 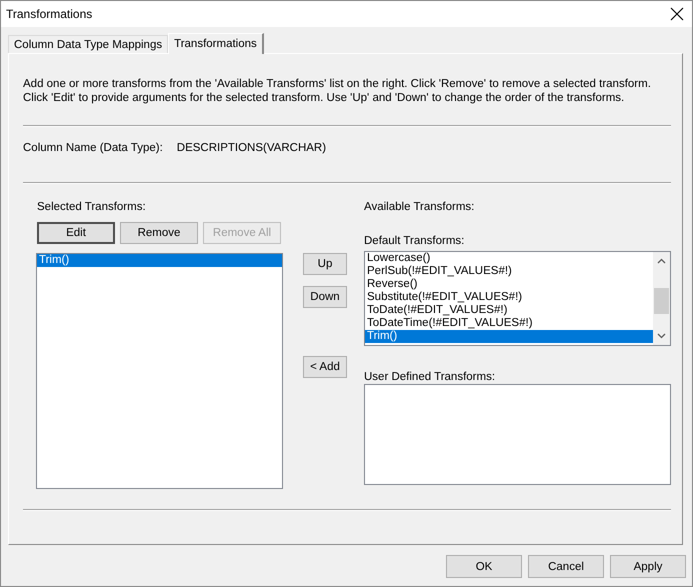 What do you see at coordinates (251, 148) in the screenshot?
I see `column-name-value: DESCRIPTIONS(VARCHAR)` at bounding box center [251, 148].